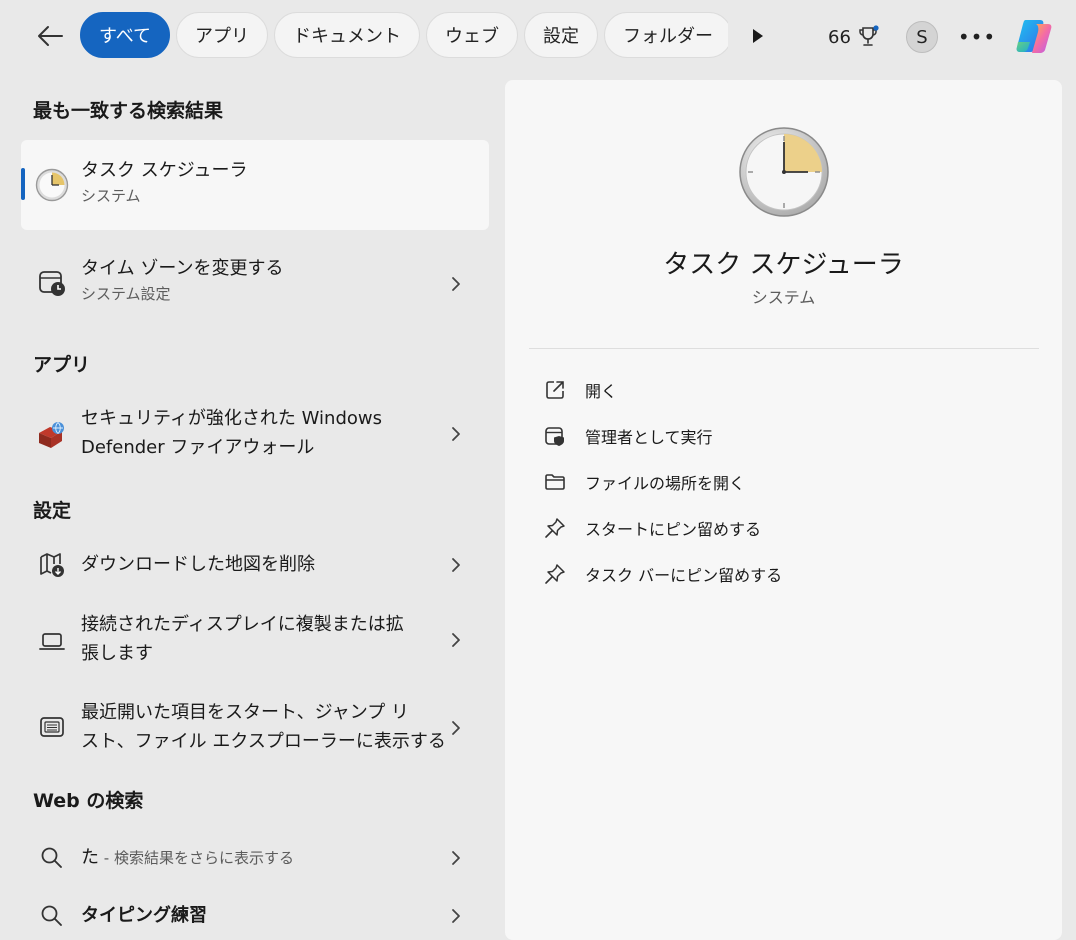 The height and width of the screenshot is (940, 1076). What do you see at coordinates (783, 297) in the screenshot?
I see `detail-subtitle: システム` at bounding box center [783, 297].